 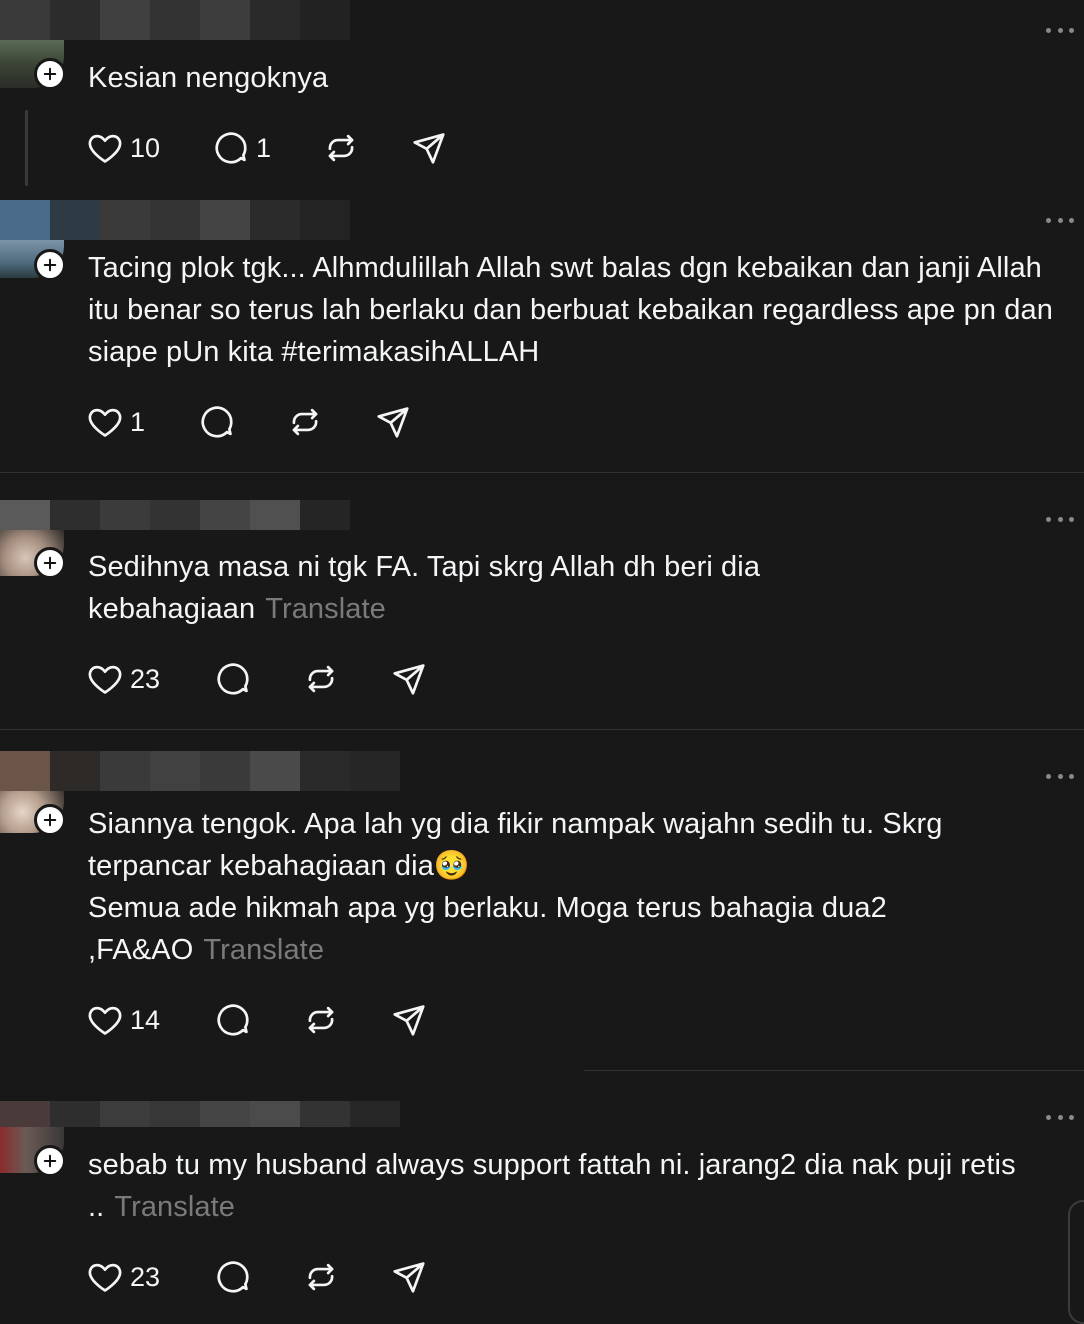 I want to click on like-button: 1, so click(x=115, y=422).